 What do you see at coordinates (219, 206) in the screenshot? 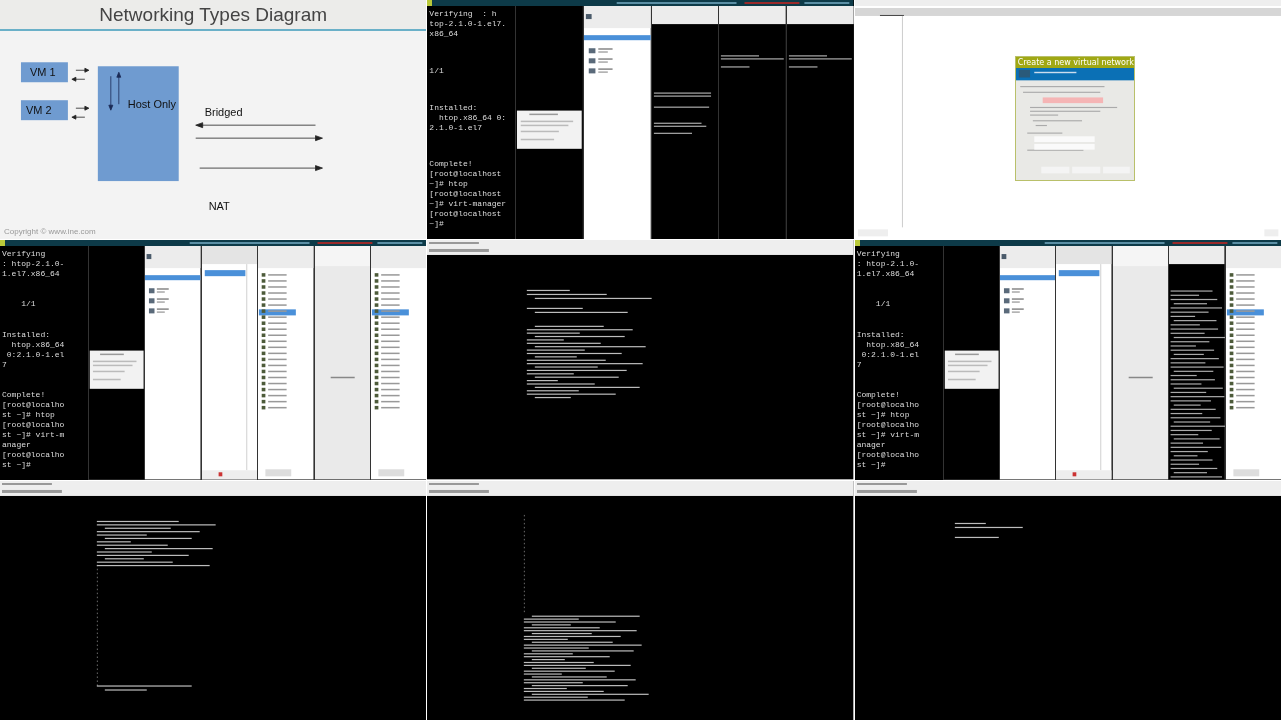
I see `diagram-label: NAT` at bounding box center [219, 206].